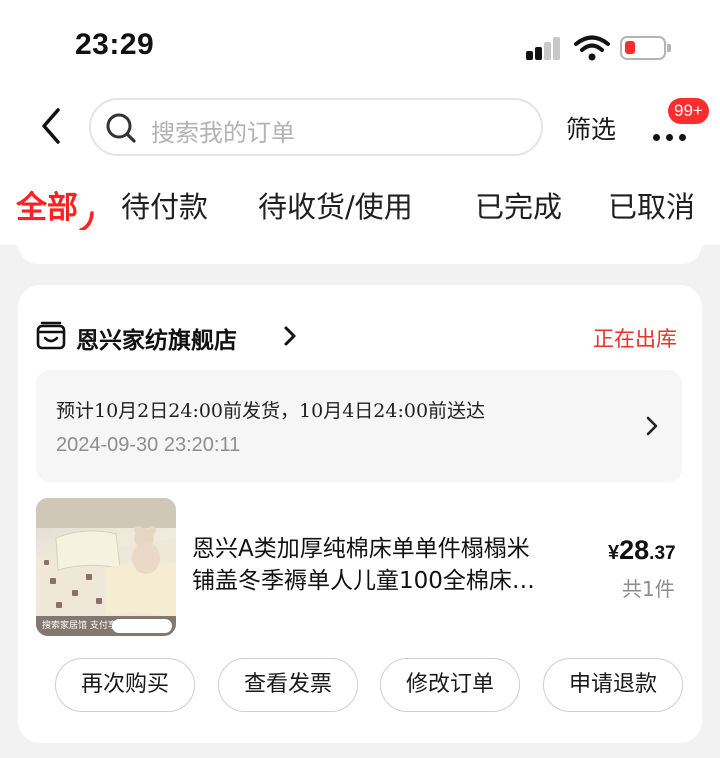 This screenshot has width=720, height=758. What do you see at coordinates (592, 48) in the screenshot?
I see `wifi-icon` at bounding box center [592, 48].